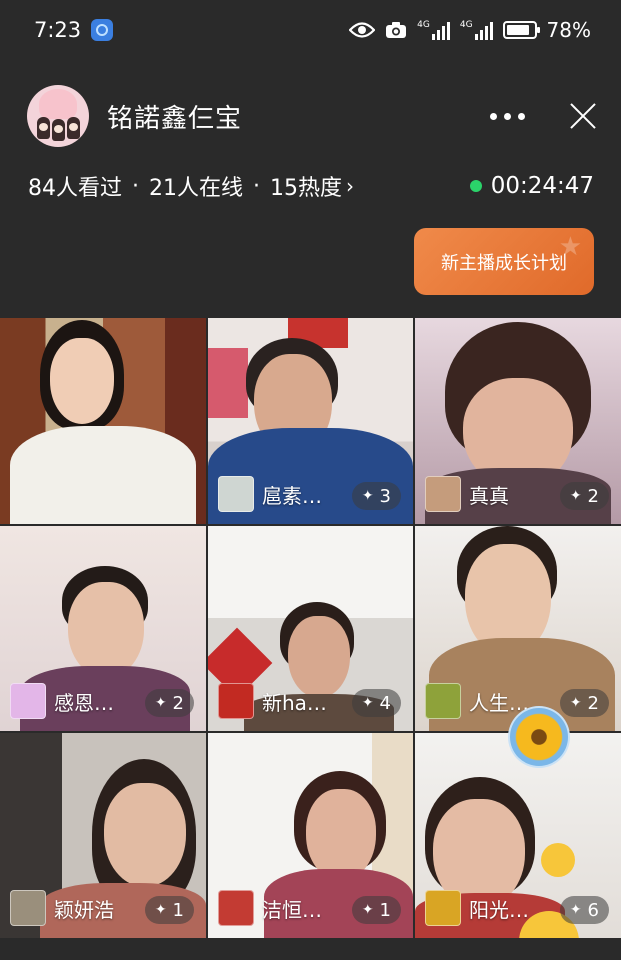 The height and width of the screenshot is (960, 621). What do you see at coordinates (518, 628) in the screenshot?
I see `video-tile: 人生… ✦ 2` at bounding box center [518, 628].